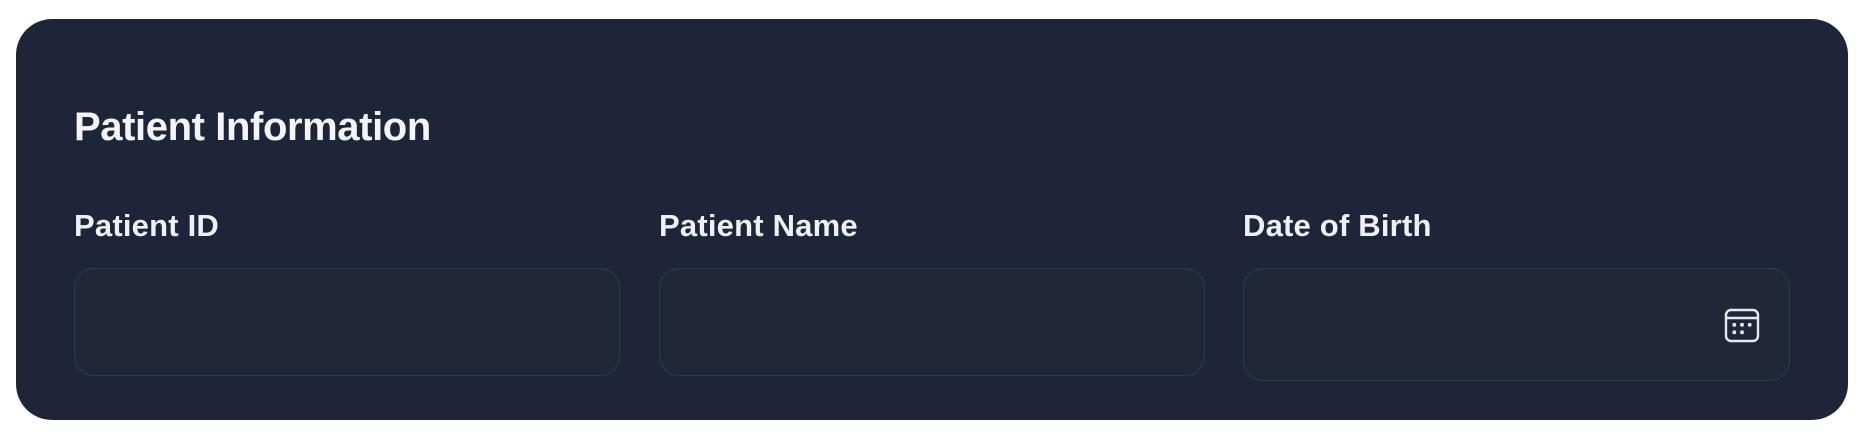 This screenshot has width=1860, height=442. I want to click on calendar-icon, so click(1742, 325).